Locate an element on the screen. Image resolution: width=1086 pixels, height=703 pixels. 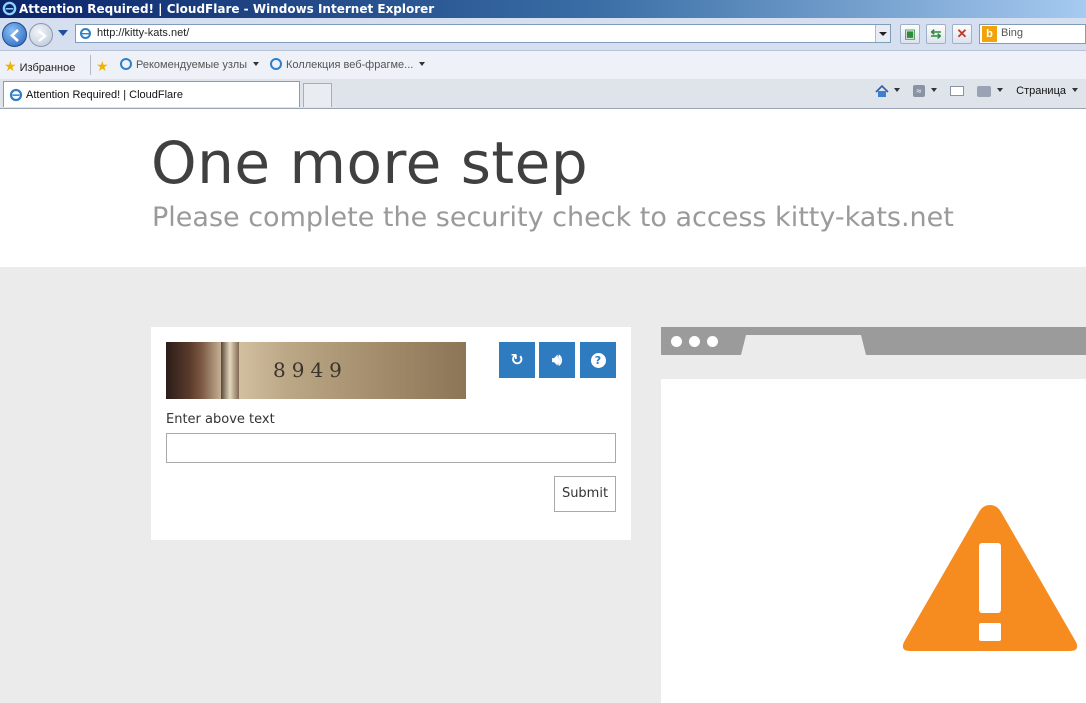
forward-icon is located at coordinates (42, 36).